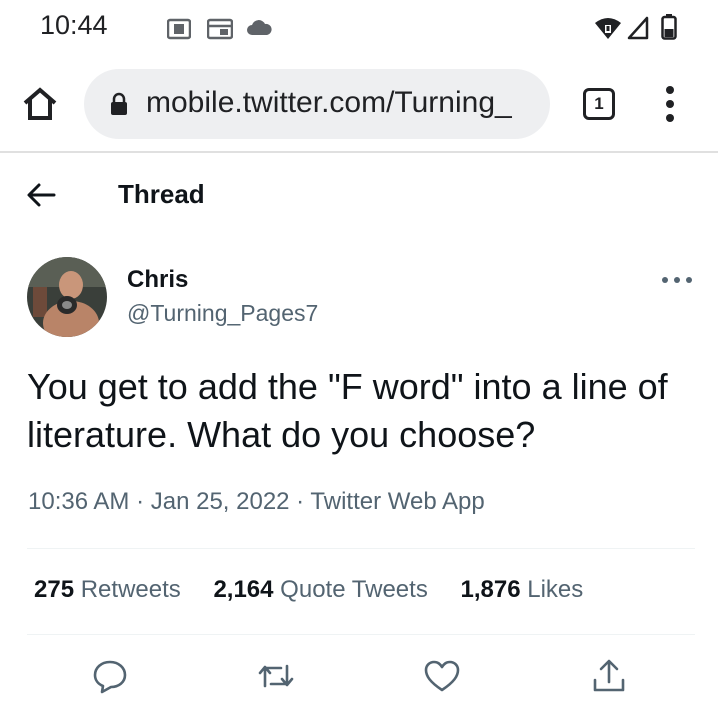 The height and width of the screenshot is (718, 718). I want to click on more-options-icon, so click(677, 280).